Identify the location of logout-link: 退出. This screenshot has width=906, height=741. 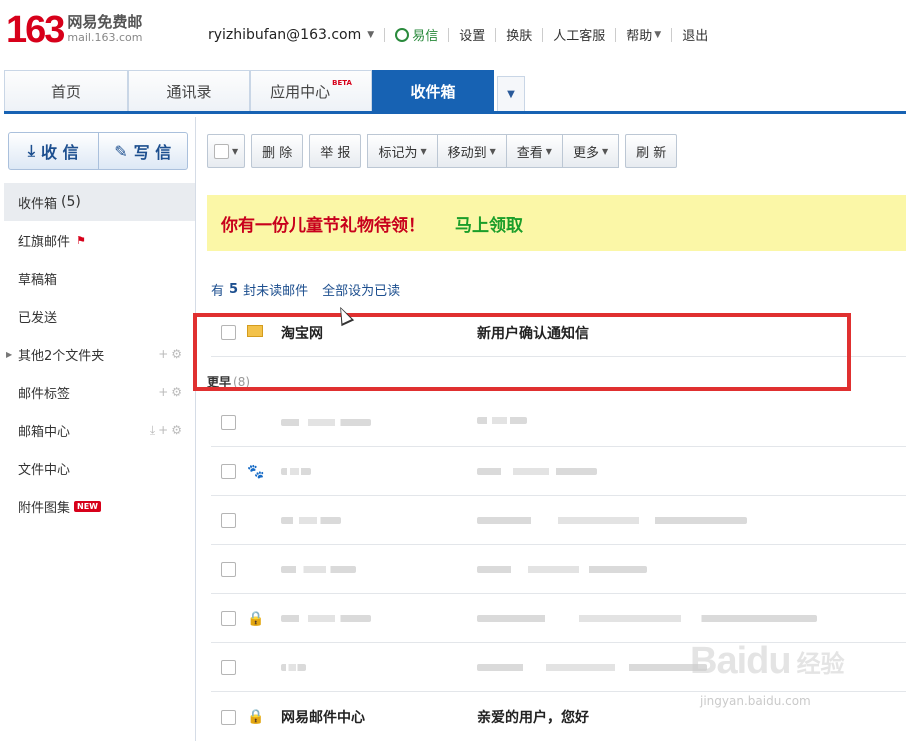
(695, 34).